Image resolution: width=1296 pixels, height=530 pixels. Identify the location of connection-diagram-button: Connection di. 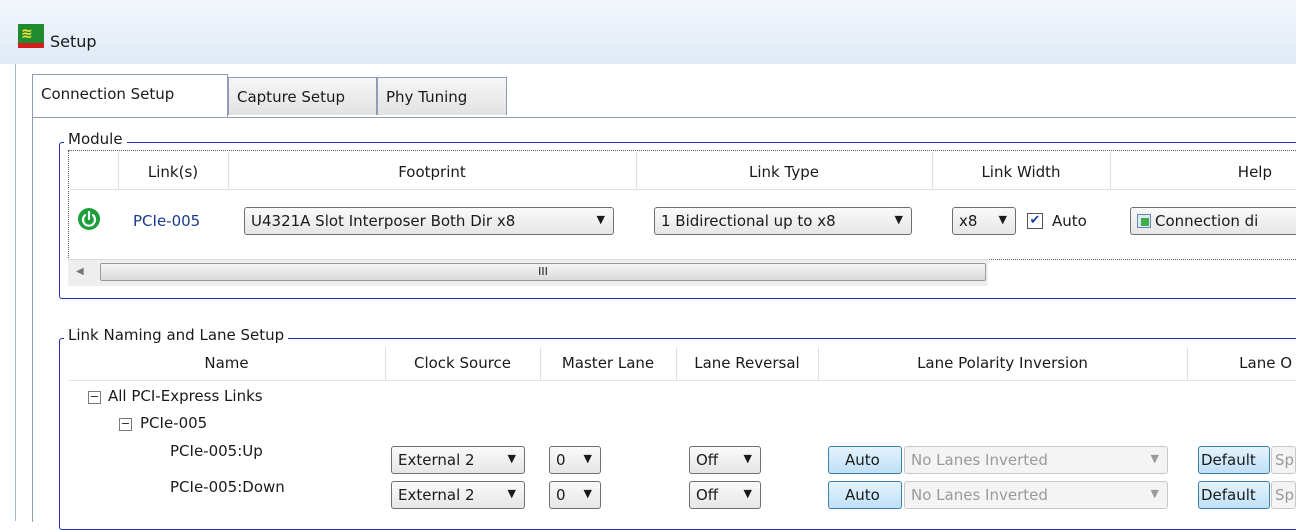
(1213, 221).